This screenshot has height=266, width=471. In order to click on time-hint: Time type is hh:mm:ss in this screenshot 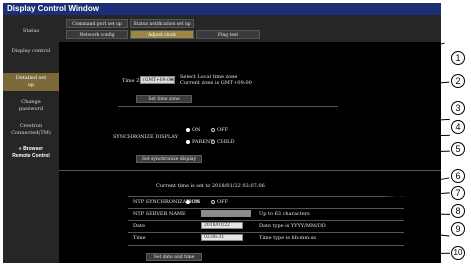, I will do `click(287, 238)`.